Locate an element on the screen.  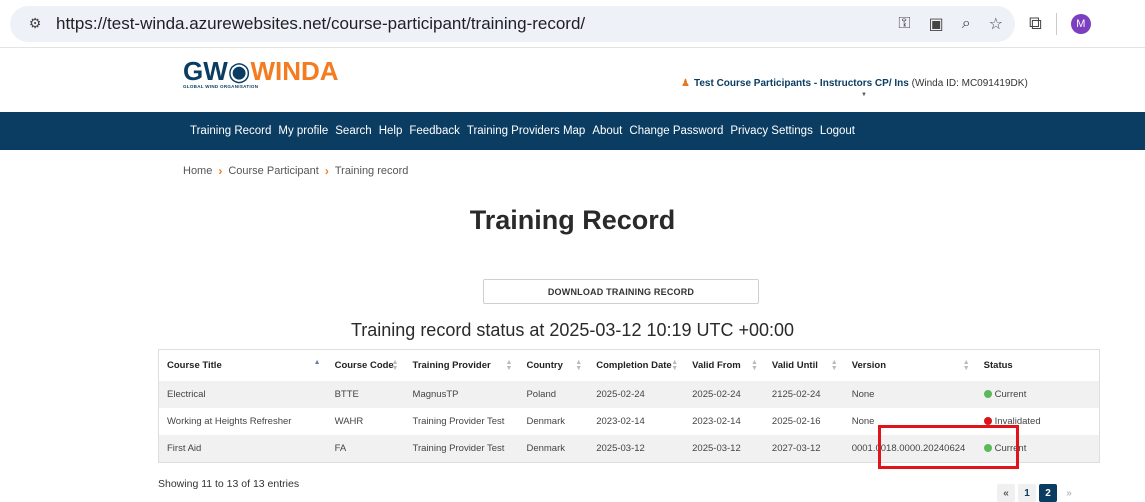
pagination-next-button: » is located at coordinates (1069, 493).